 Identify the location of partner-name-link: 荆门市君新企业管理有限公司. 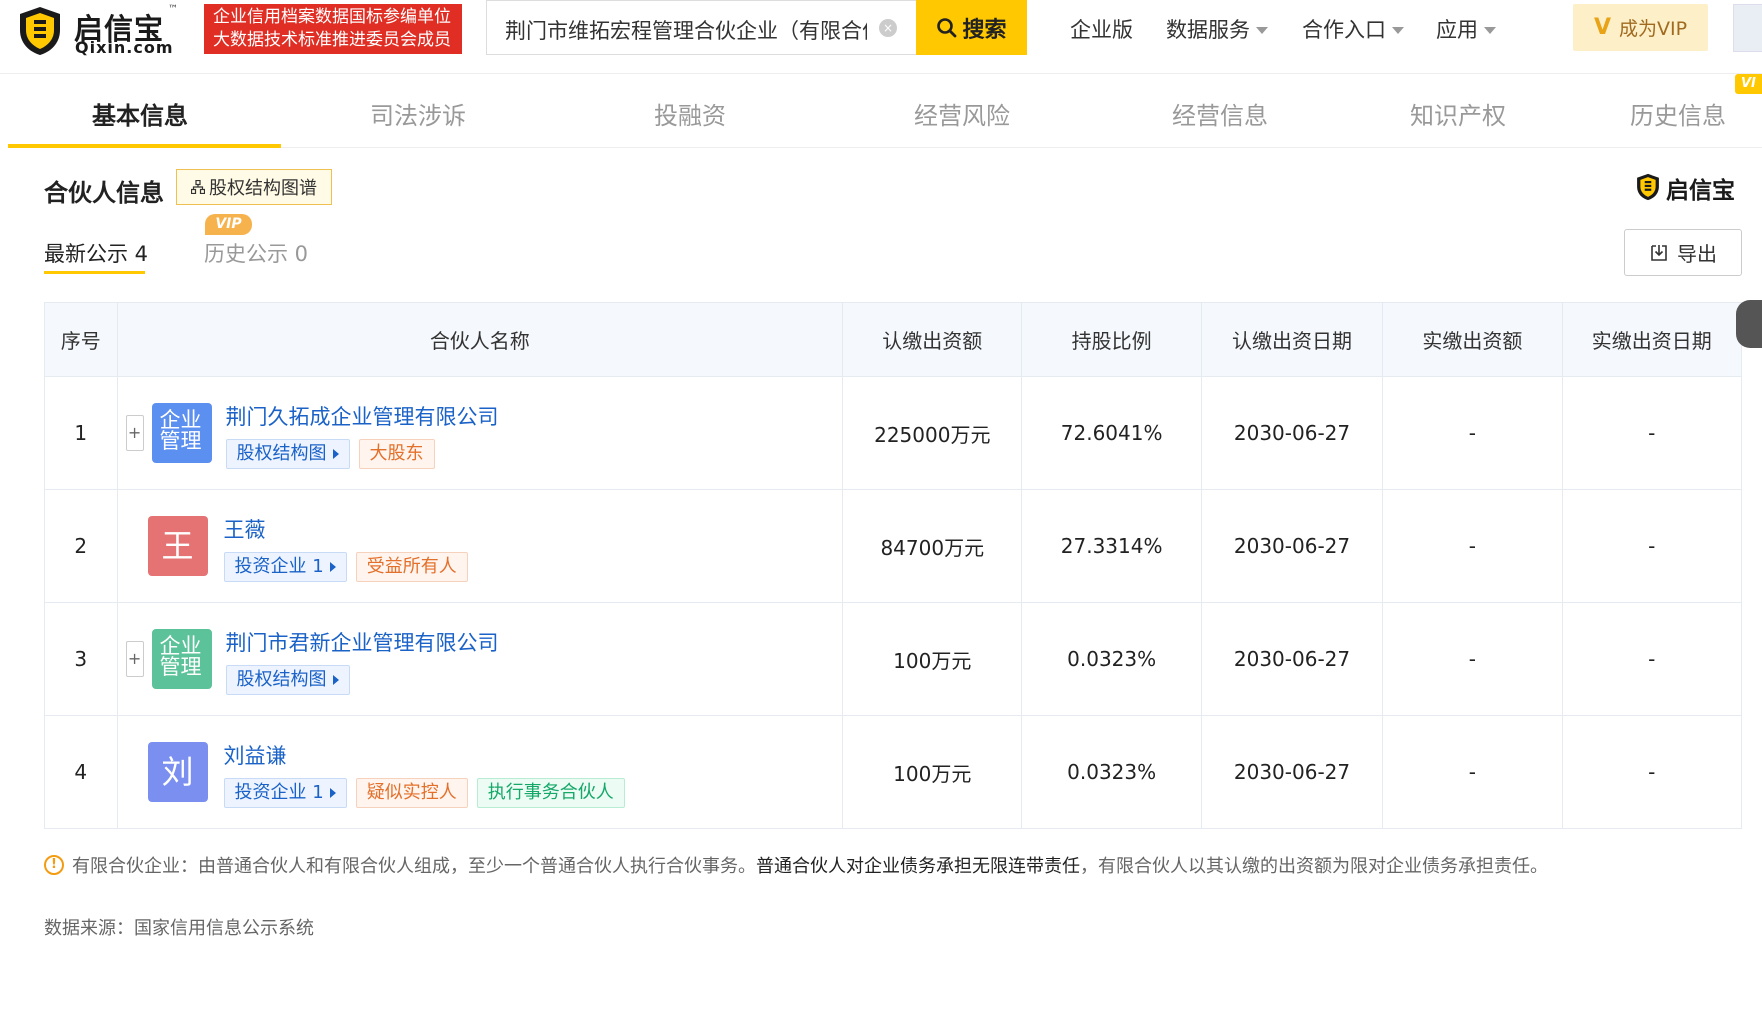
(362, 642).